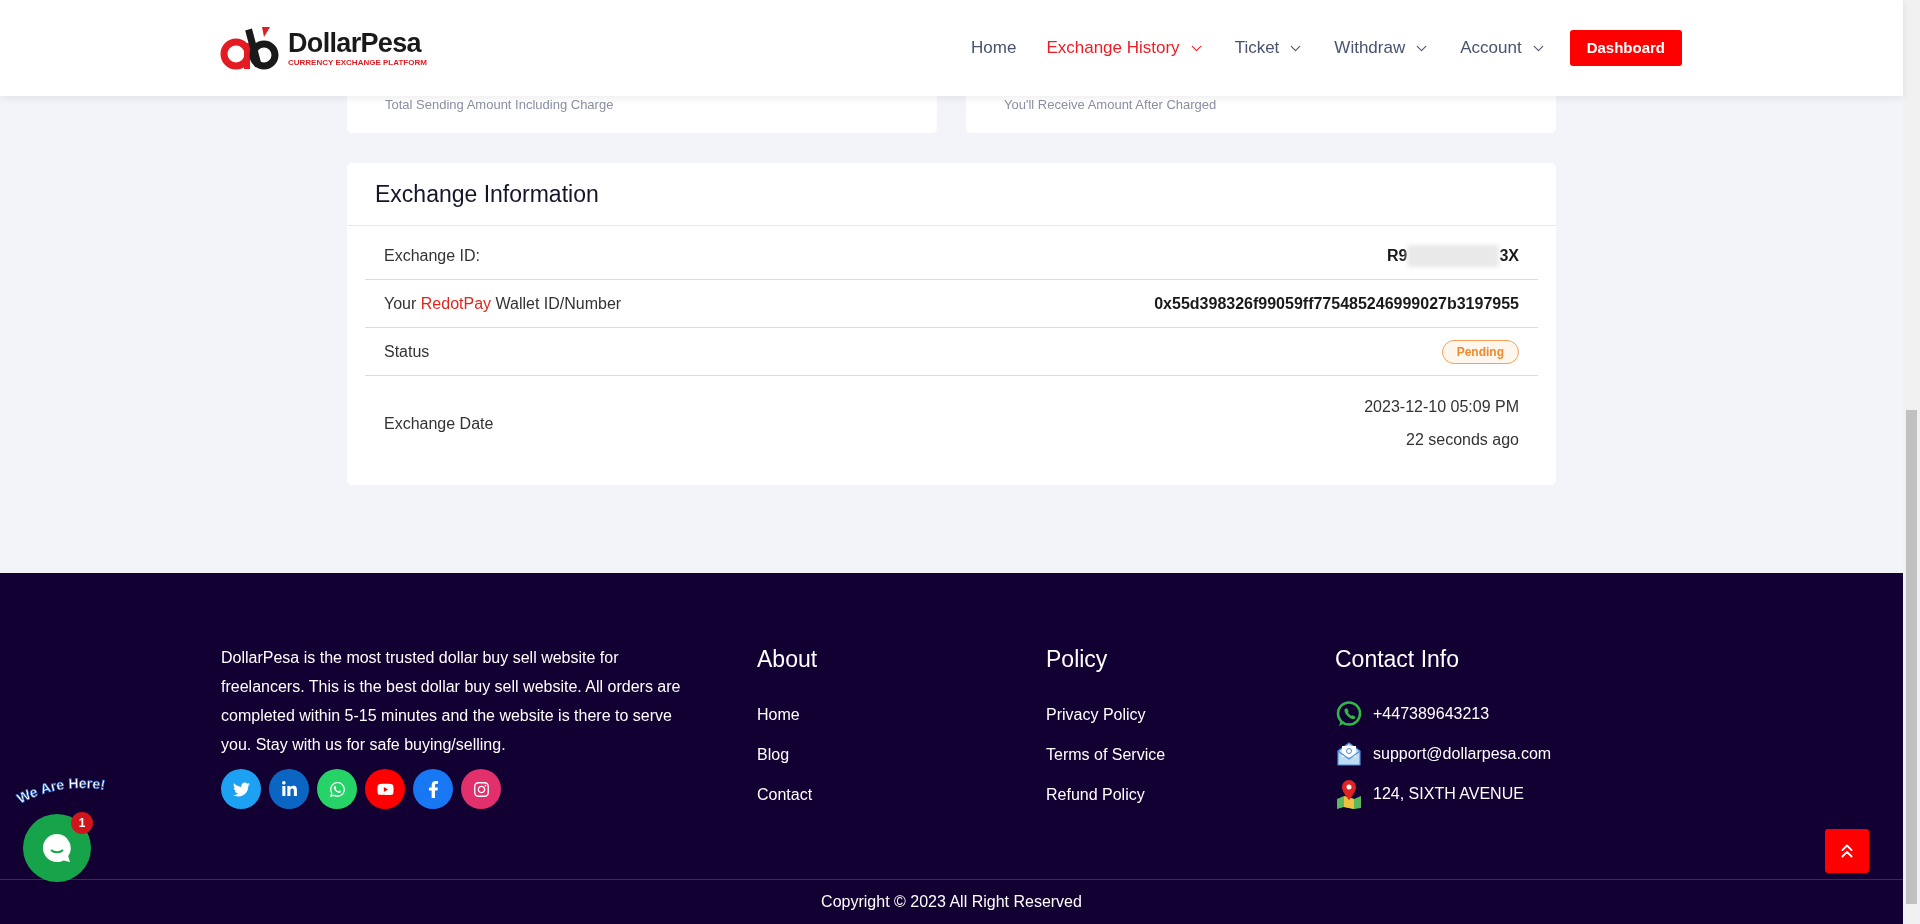 The width and height of the screenshot is (1920, 924). Describe the element at coordinates (499, 103) in the screenshot. I see `card-caption: Total Sending Amount Including Charge` at that location.